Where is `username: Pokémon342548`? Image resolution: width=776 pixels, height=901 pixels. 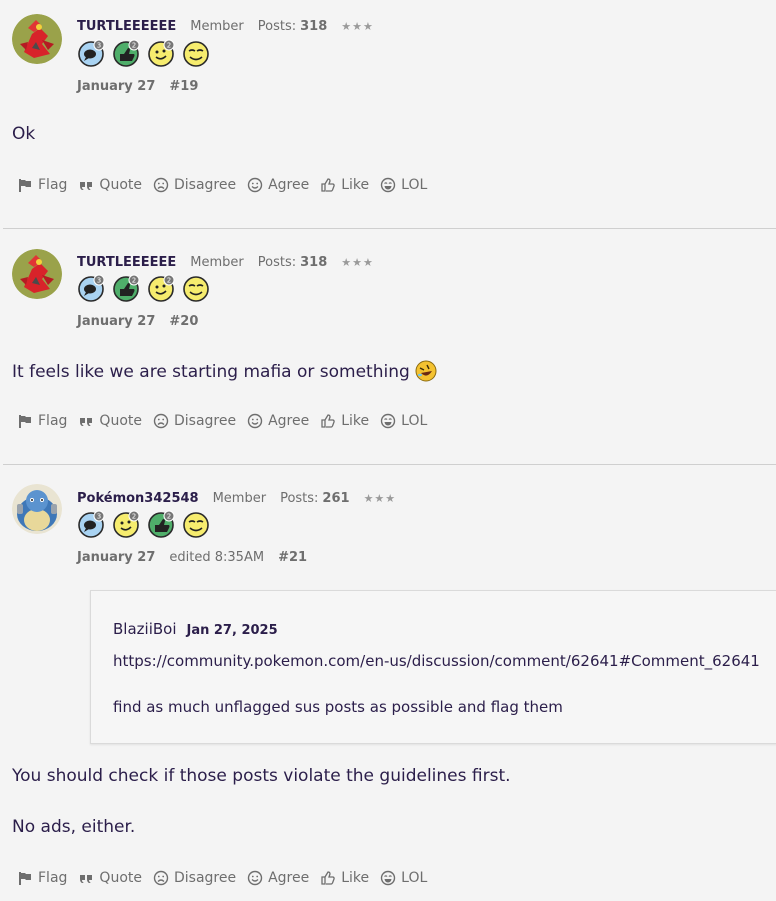
username: Pokémon342548 is located at coordinates (138, 498).